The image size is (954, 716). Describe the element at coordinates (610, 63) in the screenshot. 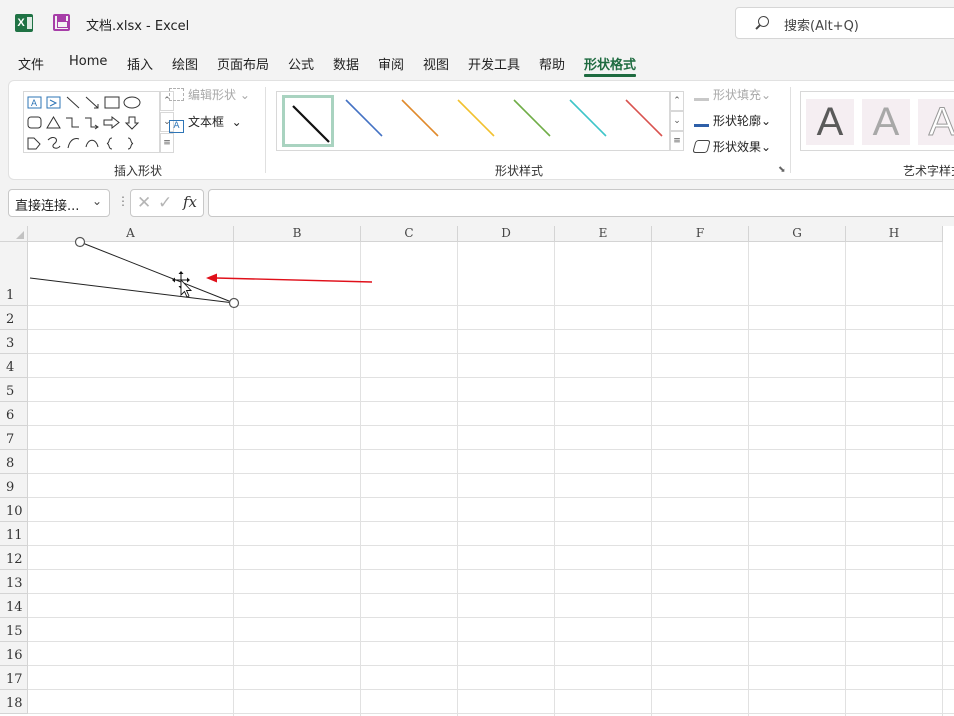

I see `tab-shape-format: 形状格式` at that location.